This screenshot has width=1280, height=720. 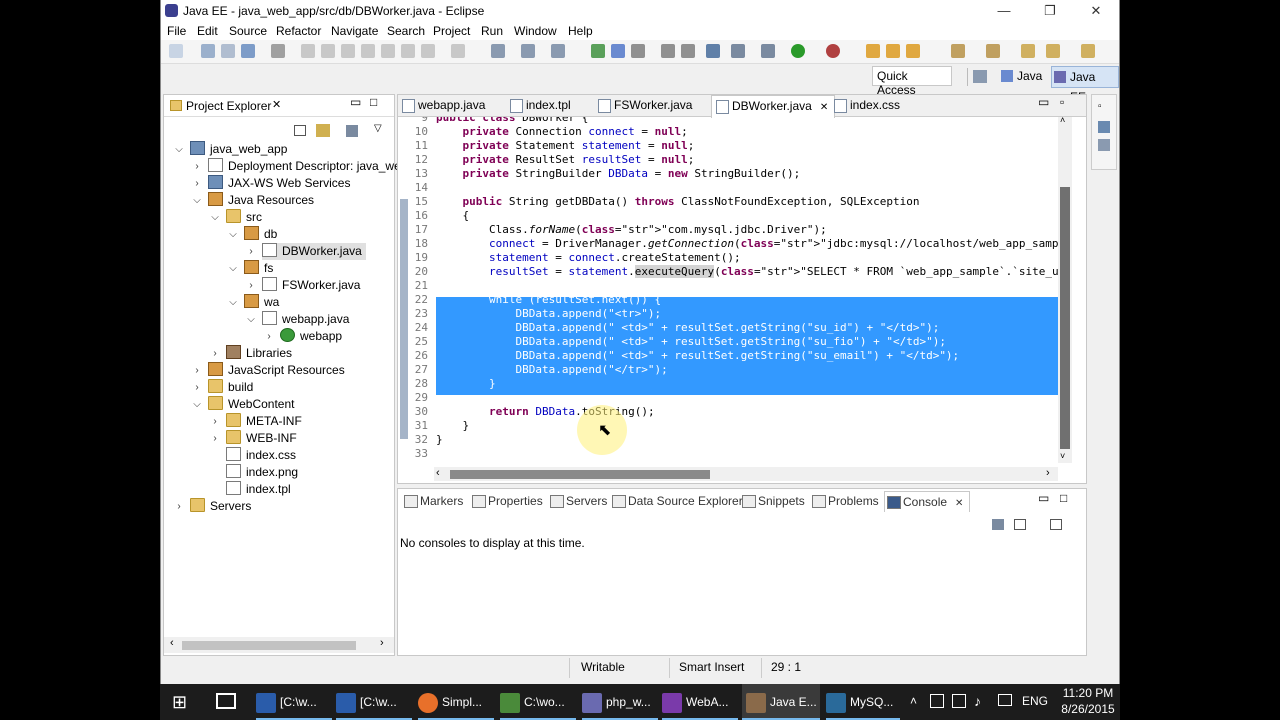 What do you see at coordinates (535, 31) in the screenshot?
I see `menu-window: Window` at bounding box center [535, 31].